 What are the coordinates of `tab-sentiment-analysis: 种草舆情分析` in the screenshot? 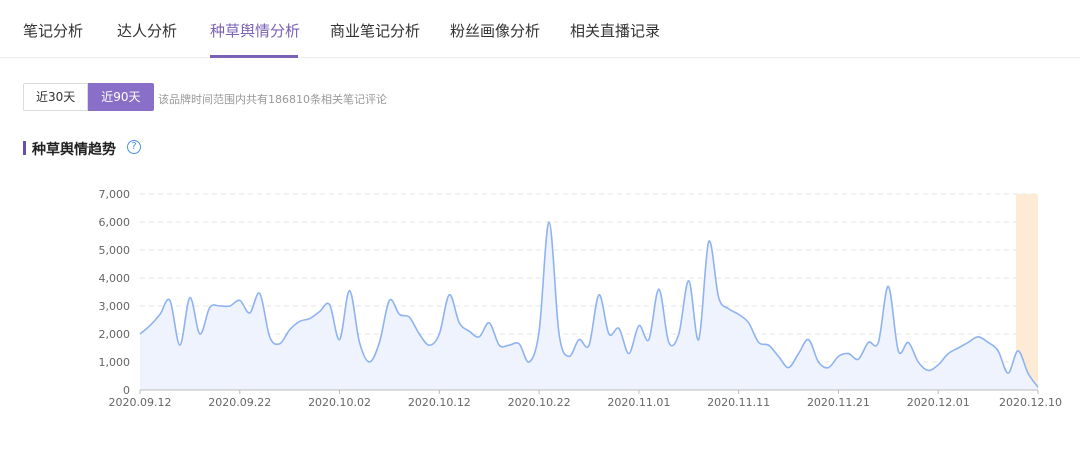 It's located at (255, 31).